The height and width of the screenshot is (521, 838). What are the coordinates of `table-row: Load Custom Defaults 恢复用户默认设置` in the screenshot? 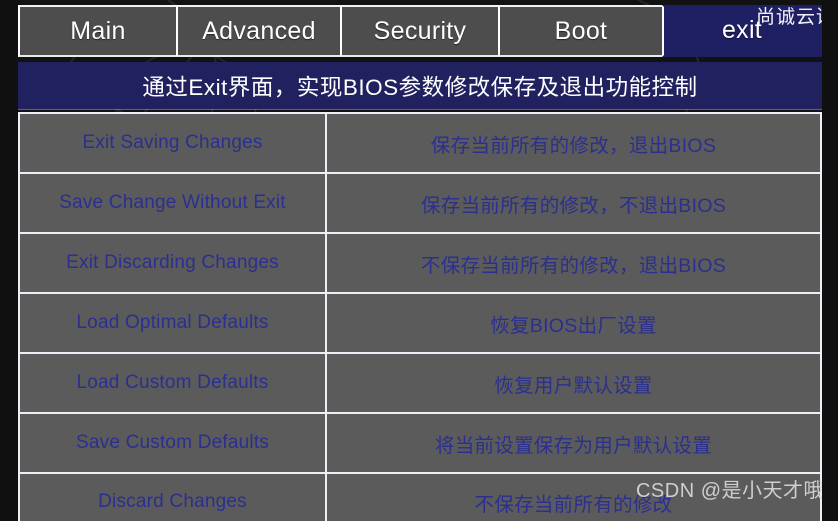 It's located at (420, 382).